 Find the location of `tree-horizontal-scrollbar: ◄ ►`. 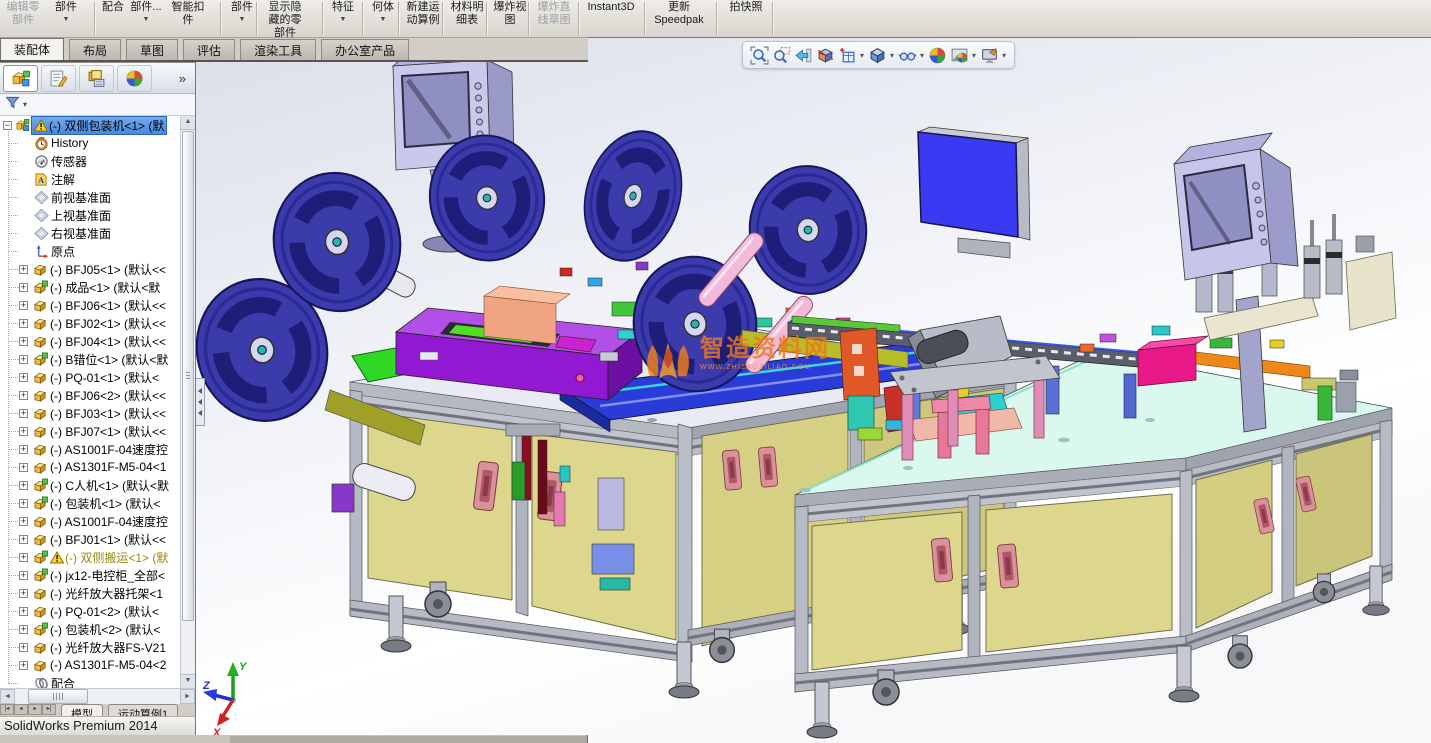

tree-horizontal-scrollbar: ◄ ► is located at coordinates (98, 696).